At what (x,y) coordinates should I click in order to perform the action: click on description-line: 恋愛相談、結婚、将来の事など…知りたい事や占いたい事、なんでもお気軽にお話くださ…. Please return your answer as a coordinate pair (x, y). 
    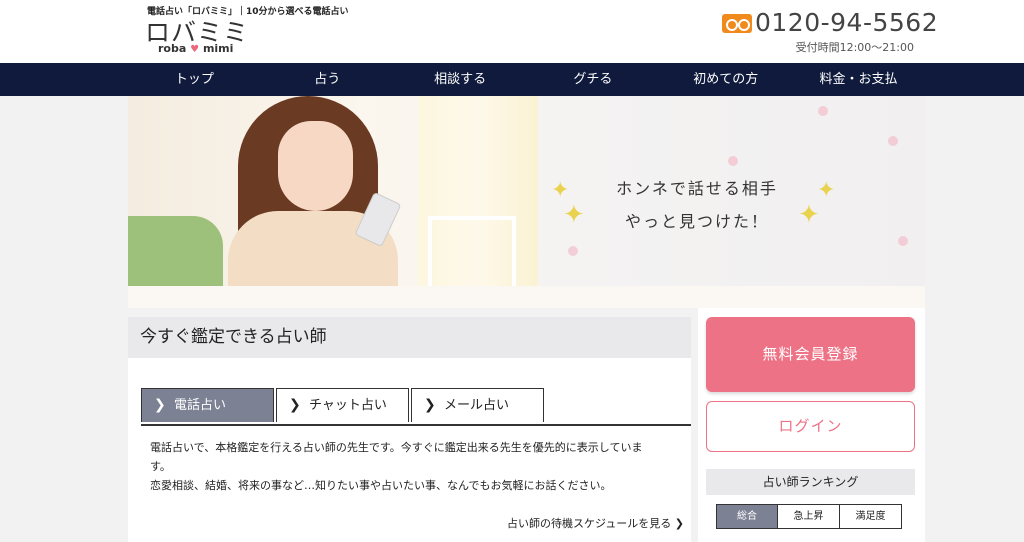
    Looking at the image, I should click on (381, 485).